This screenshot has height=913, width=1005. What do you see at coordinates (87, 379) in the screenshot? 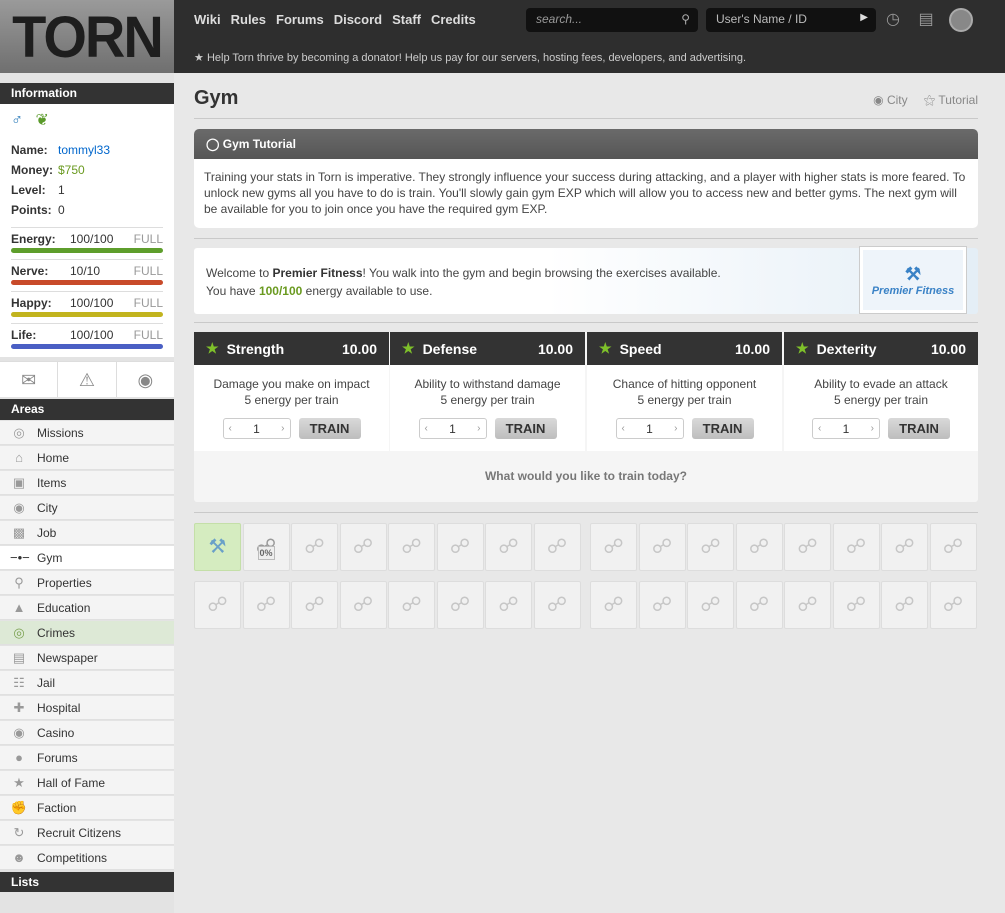
I see `alert-icon: ⚠` at bounding box center [87, 379].